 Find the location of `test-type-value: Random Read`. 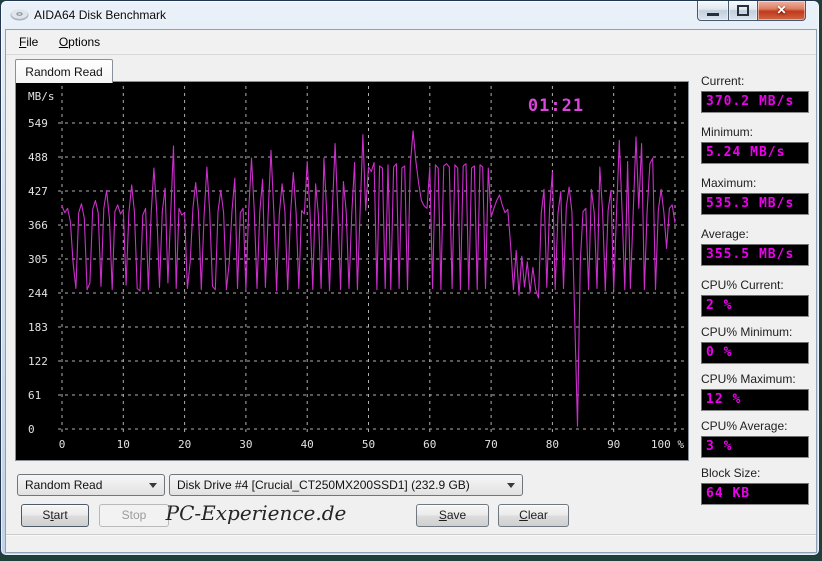

test-type-value: Random Read is located at coordinates (64, 485).